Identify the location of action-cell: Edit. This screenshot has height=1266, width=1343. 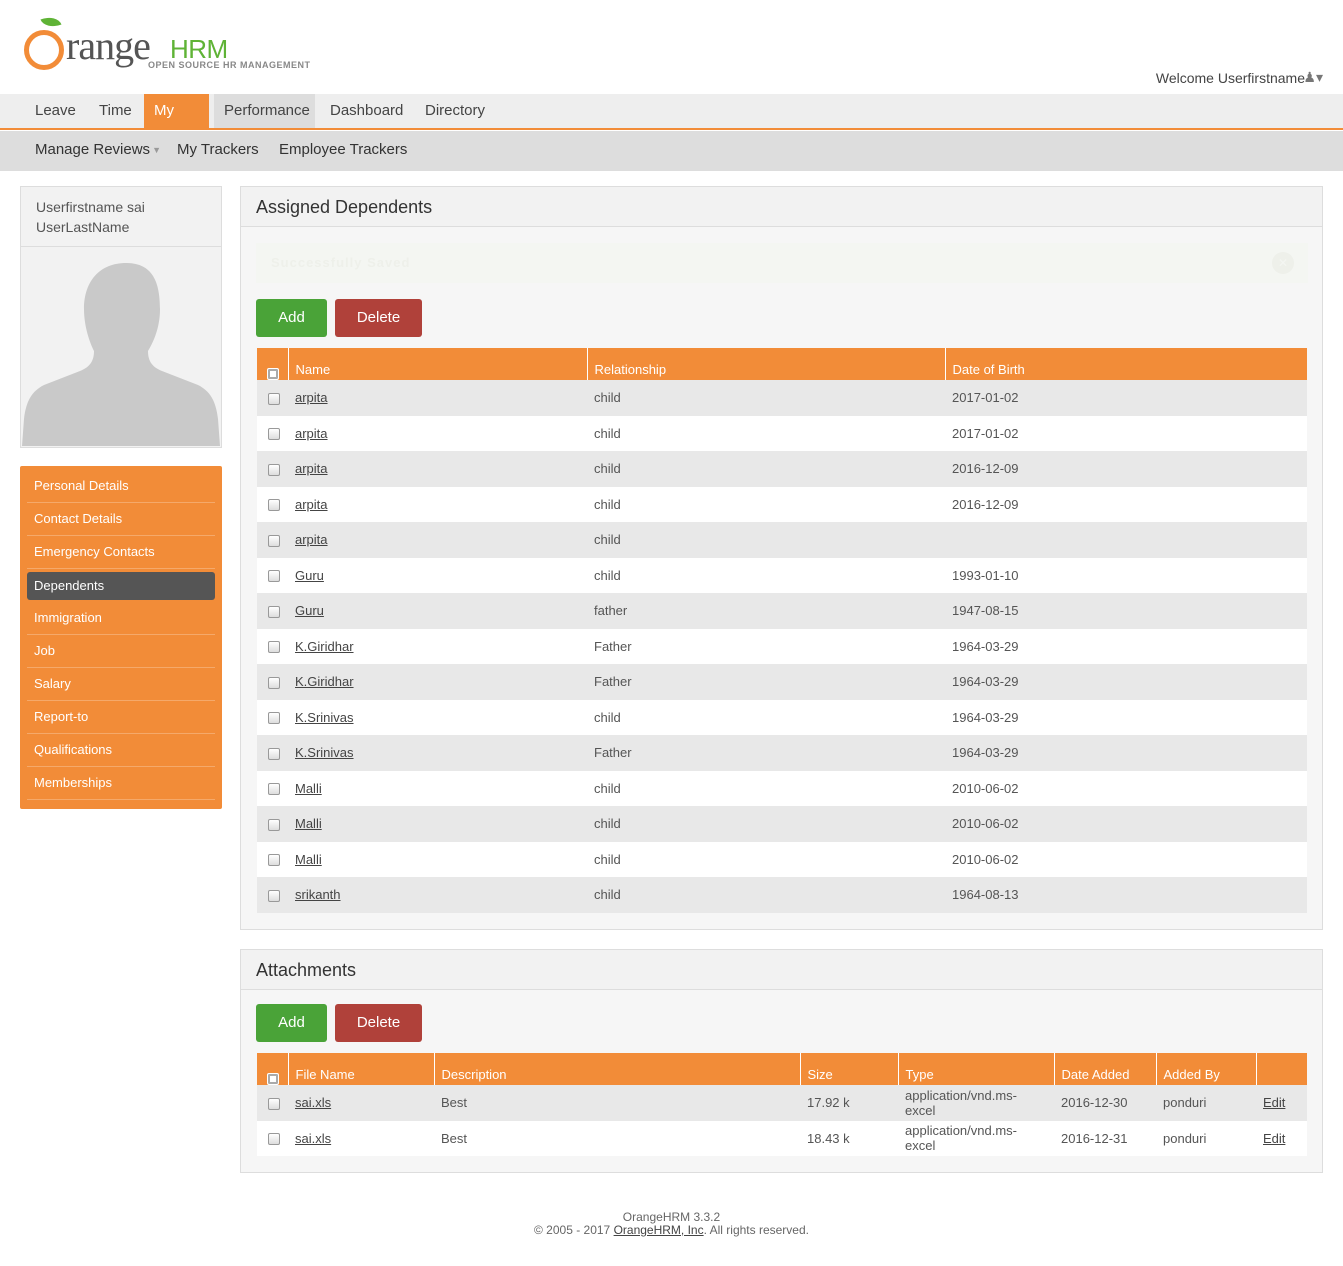
(1281, 1138).